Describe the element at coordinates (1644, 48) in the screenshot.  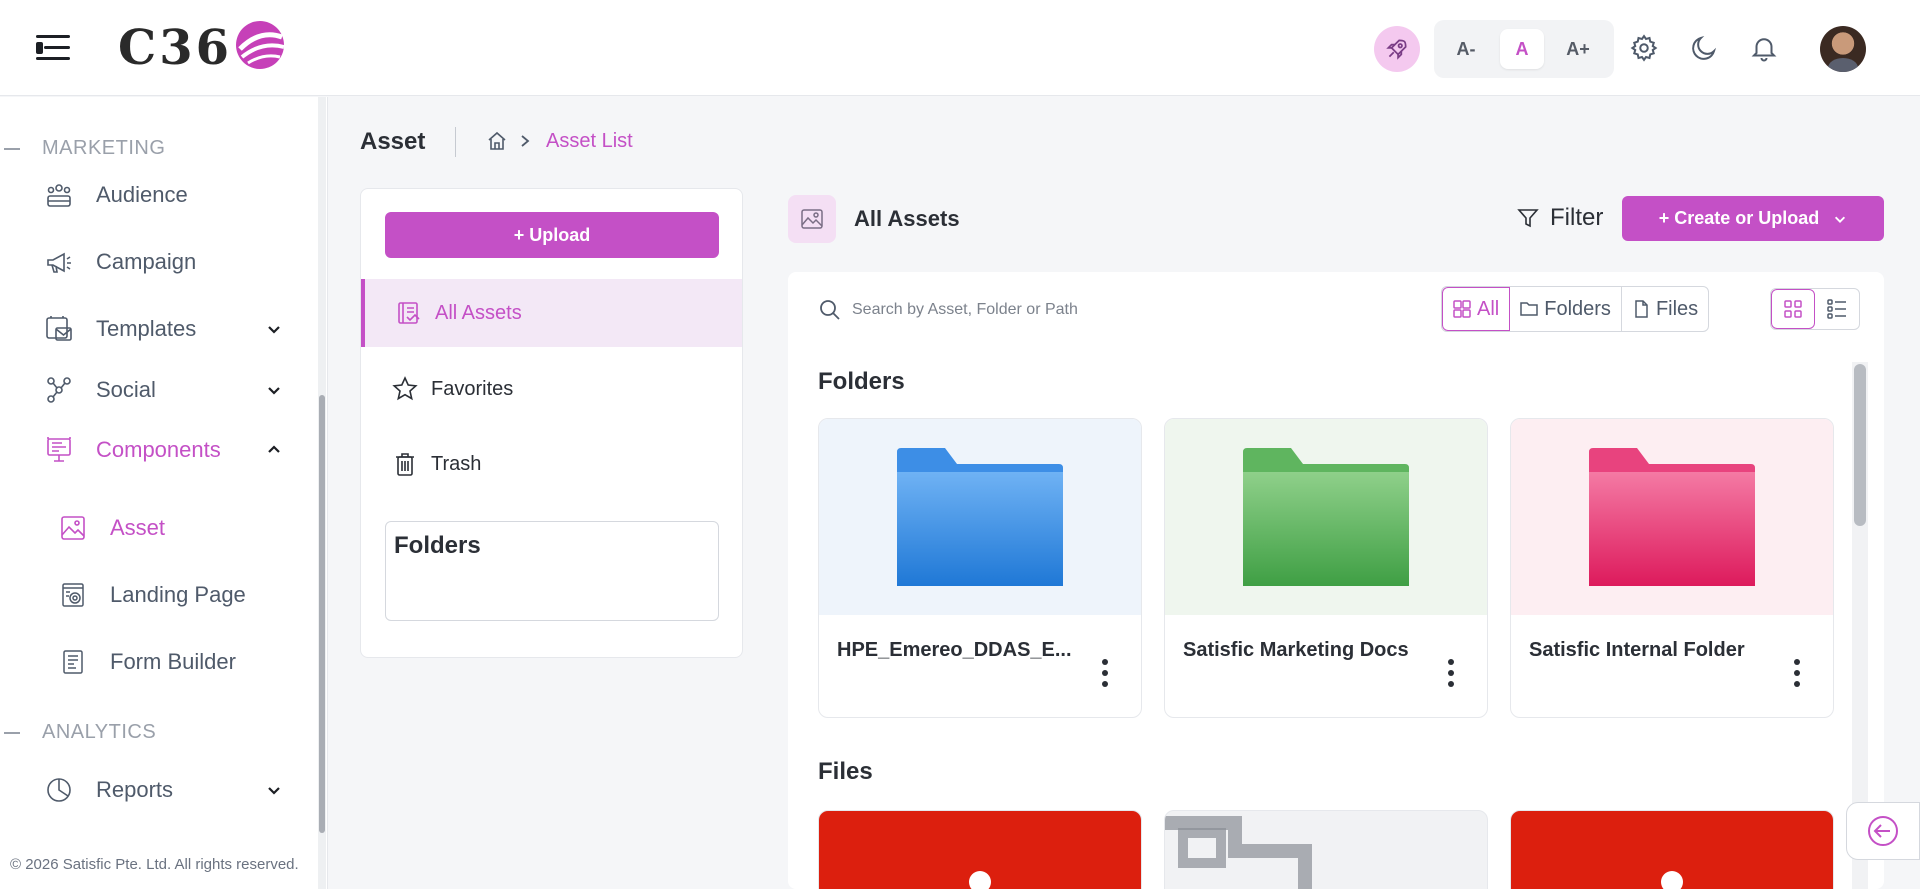
I see `gear-icon` at that location.